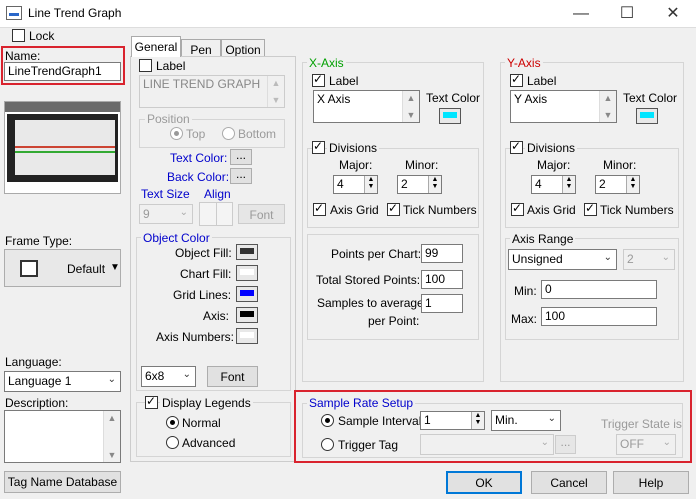 This screenshot has height=499, width=696. What do you see at coordinates (202, 295) in the screenshot?
I see `grid-lines-label: Grid Lines:` at bounding box center [202, 295].